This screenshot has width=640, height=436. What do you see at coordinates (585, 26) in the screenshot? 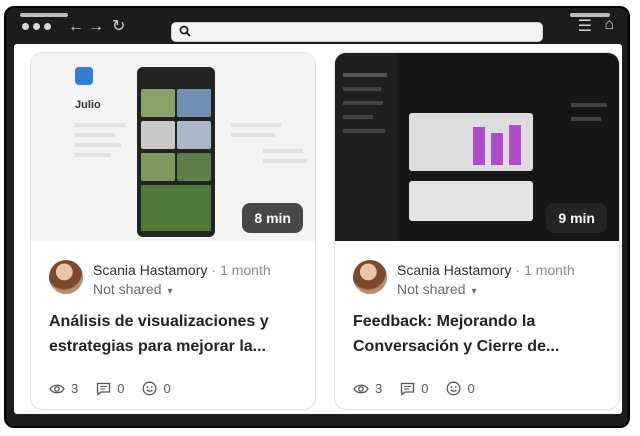
I see `menu-icon: ☰` at bounding box center [585, 26].